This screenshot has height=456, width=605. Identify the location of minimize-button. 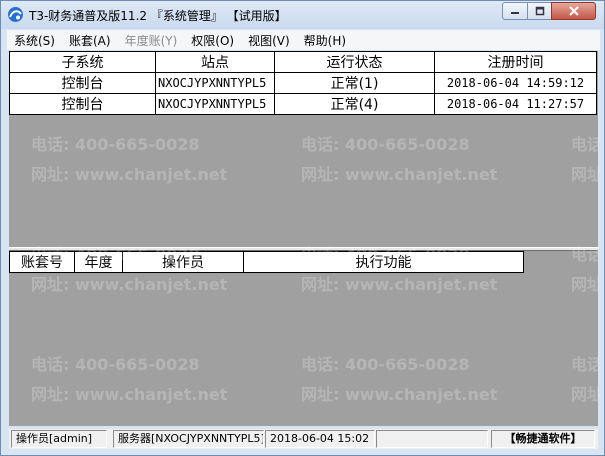
(515, 11).